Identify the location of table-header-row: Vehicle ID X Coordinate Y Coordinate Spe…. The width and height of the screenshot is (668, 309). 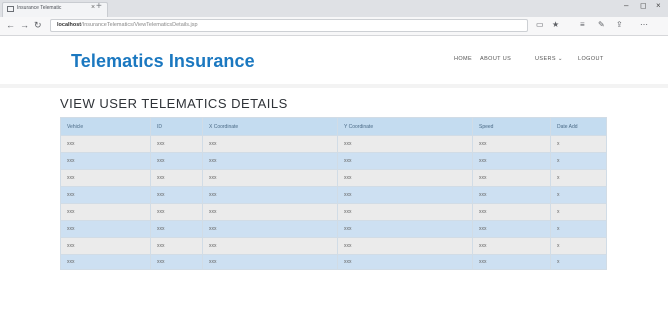
(333, 126).